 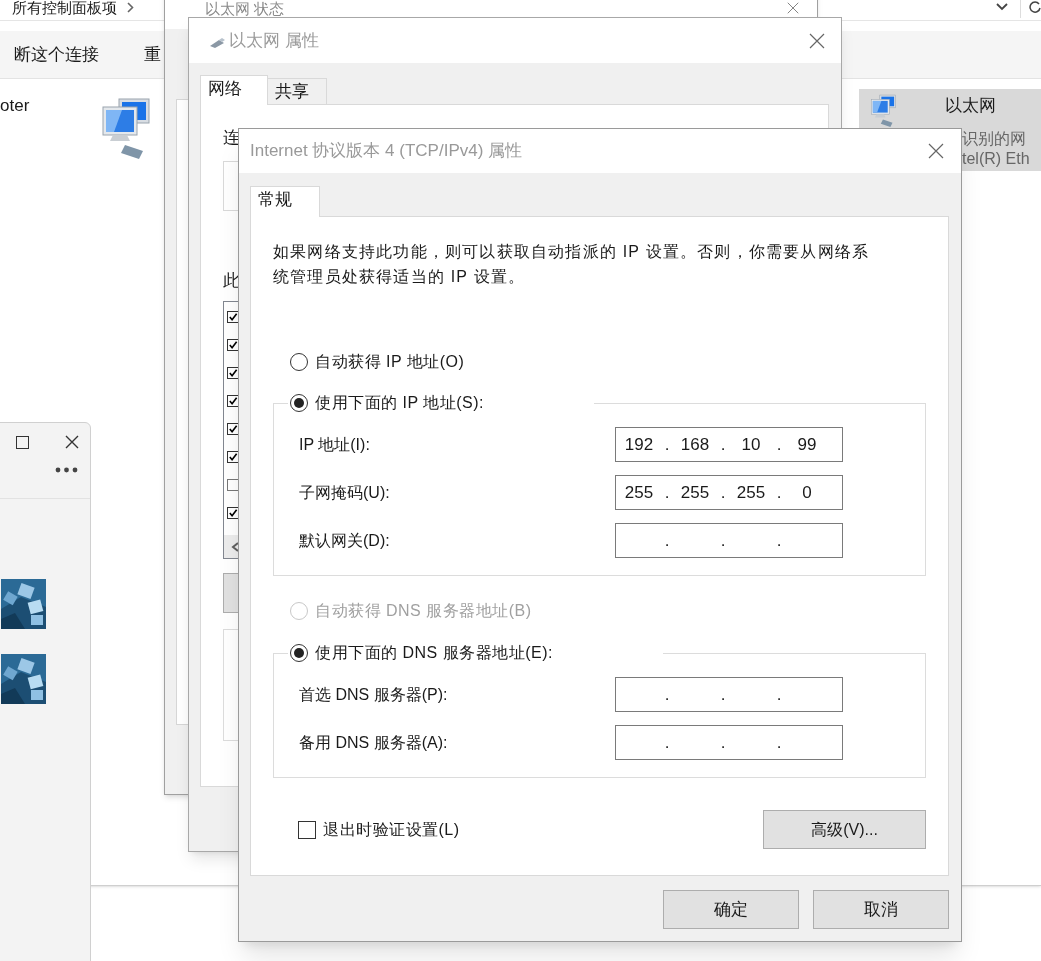 I want to click on field-label: 备用 DNS 服务器(A):, so click(x=373, y=742).